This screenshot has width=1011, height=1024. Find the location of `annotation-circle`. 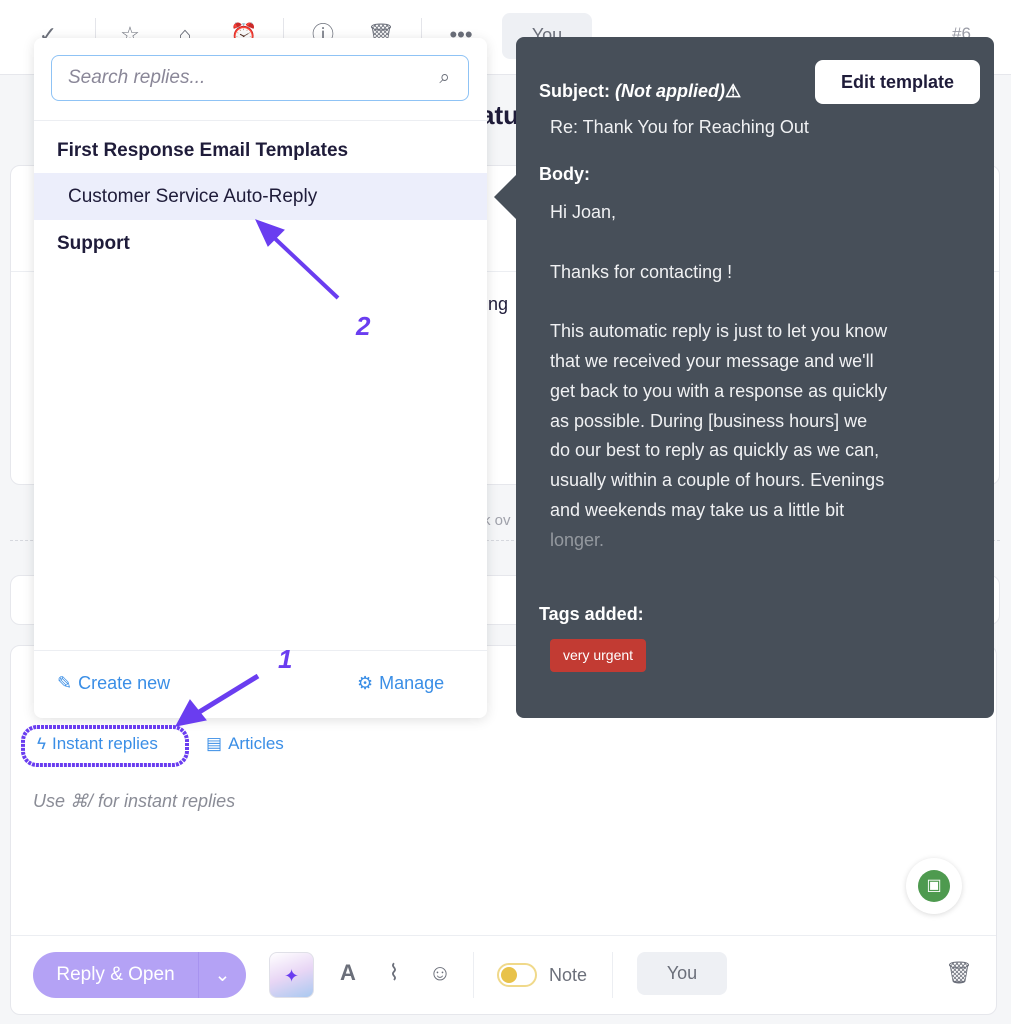

annotation-circle is located at coordinates (105, 746).